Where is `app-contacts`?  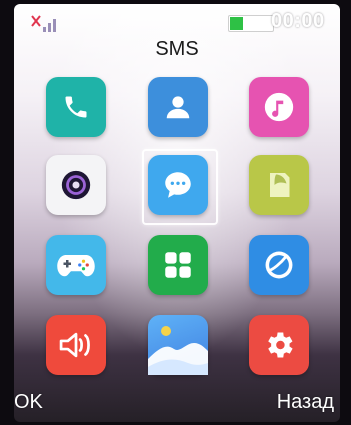 app-contacts is located at coordinates (178, 107).